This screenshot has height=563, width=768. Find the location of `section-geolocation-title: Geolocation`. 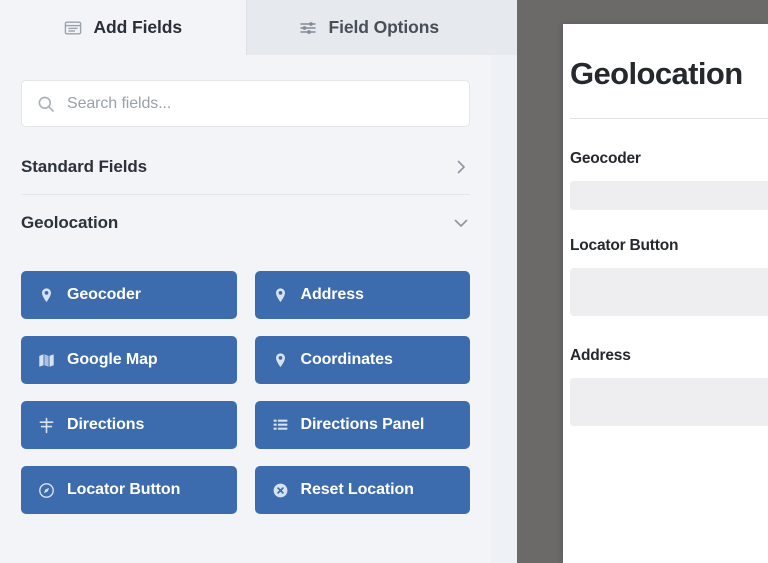

section-geolocation-title: Geolocation is located at coordinates (70, 222).